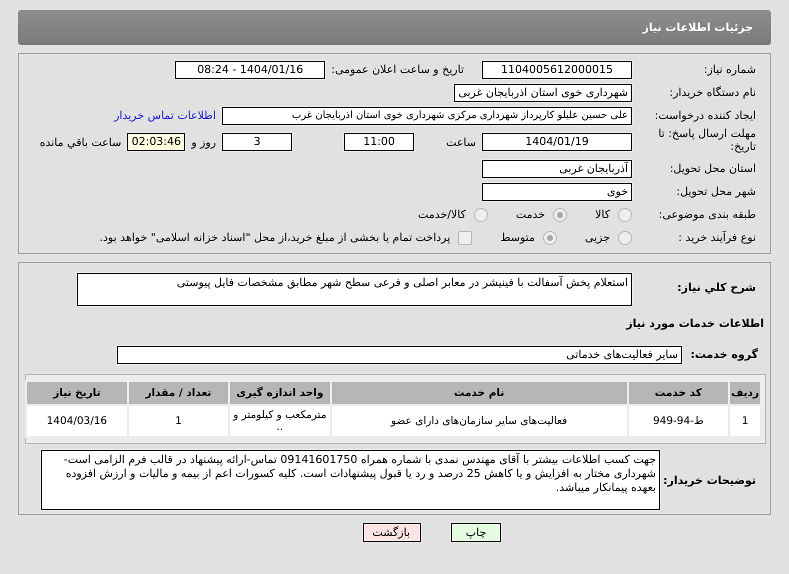 This screenshot has height=574, width=789. Describe the element at coordinates (517, 237) in the screenshot. I see `radio-label: متوسط` at that location.